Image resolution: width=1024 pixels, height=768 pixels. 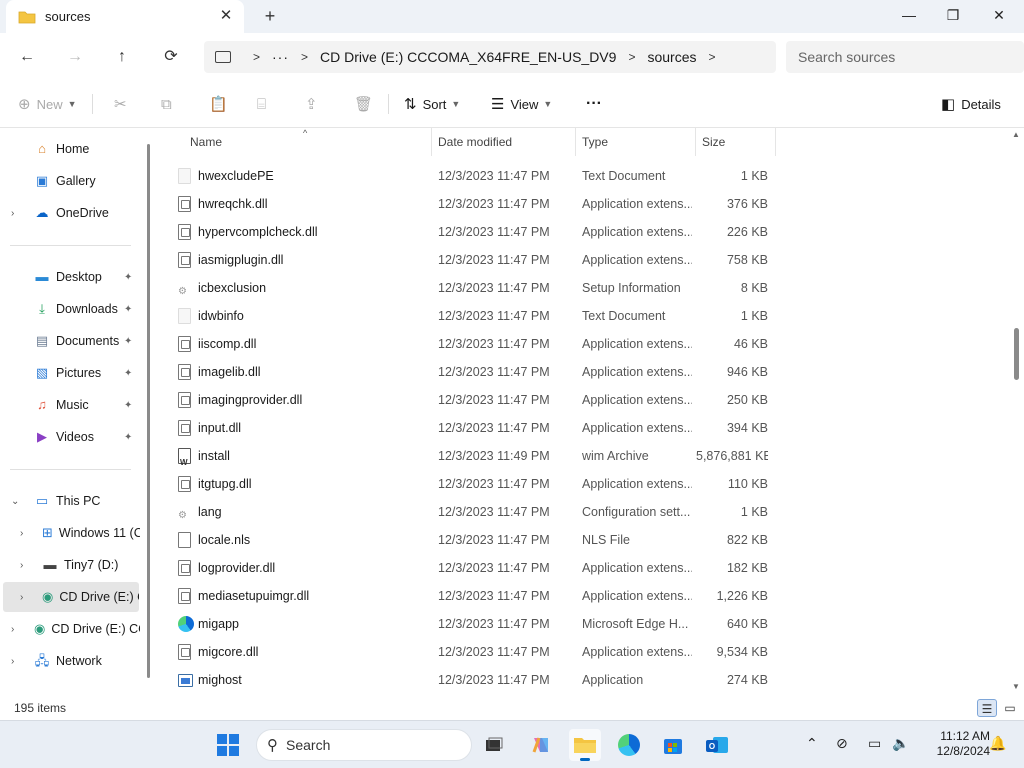 I want to click on taskbar-search: ⚲ Search, so click(x=364, y=745).